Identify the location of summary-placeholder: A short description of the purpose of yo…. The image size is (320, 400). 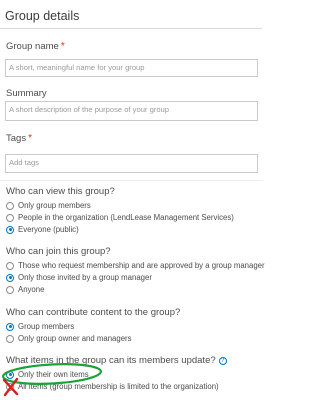
(89, 109).